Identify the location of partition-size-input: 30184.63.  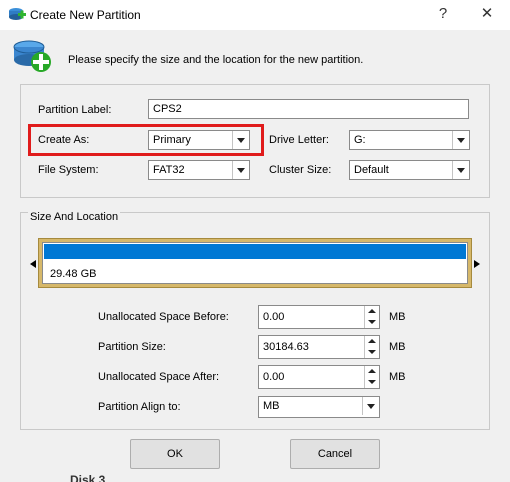
(319, 347).